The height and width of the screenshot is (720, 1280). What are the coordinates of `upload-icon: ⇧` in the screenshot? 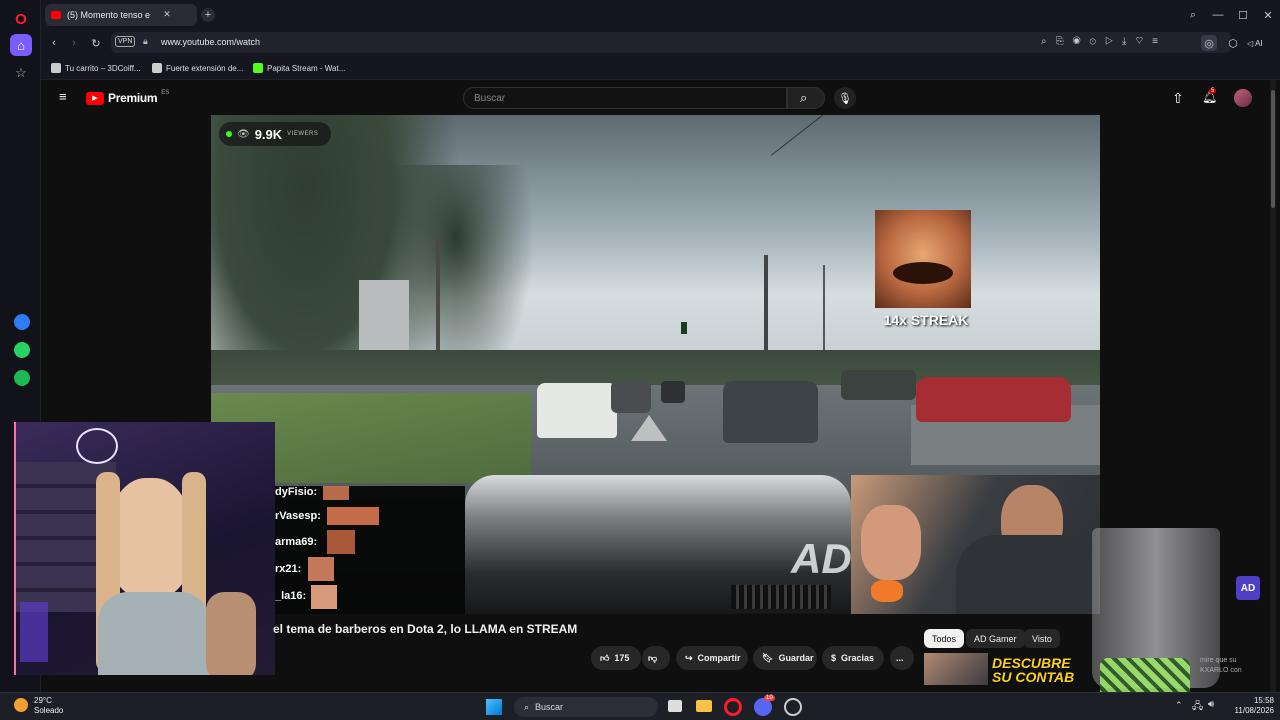 It's located at (1178, 98).